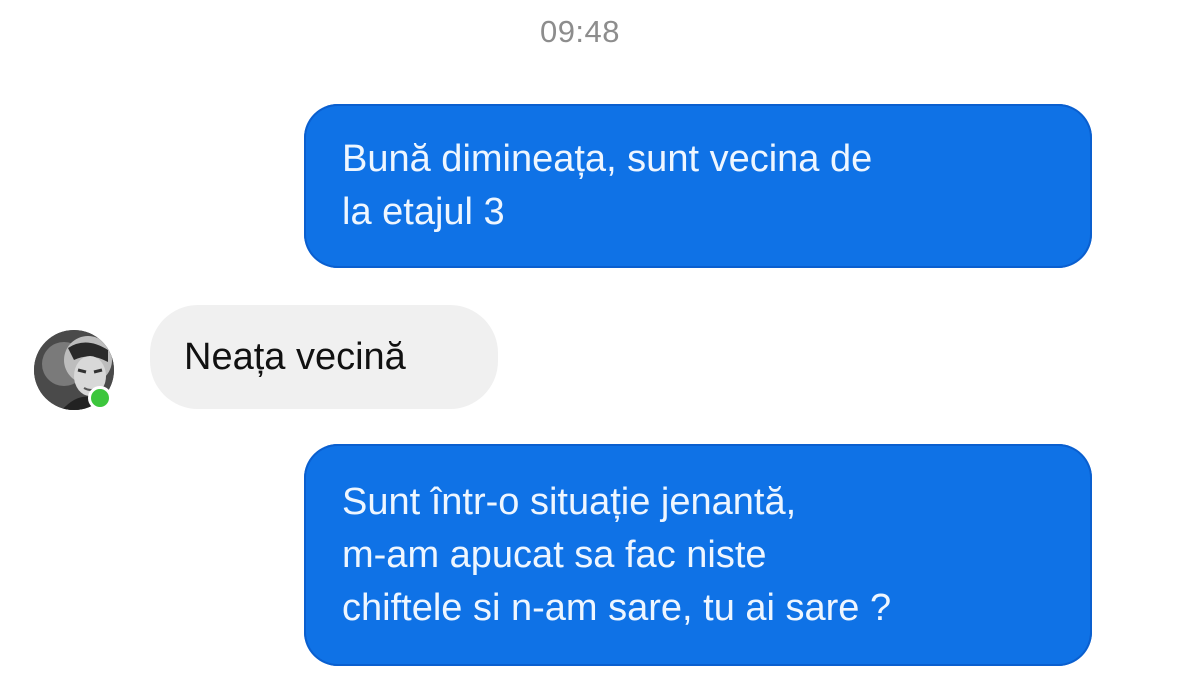 The image size is (1200, 680). Describe the element at coordinates (580, 31) in the screenshot. I see `message-timestamp: 09:48` at that location.